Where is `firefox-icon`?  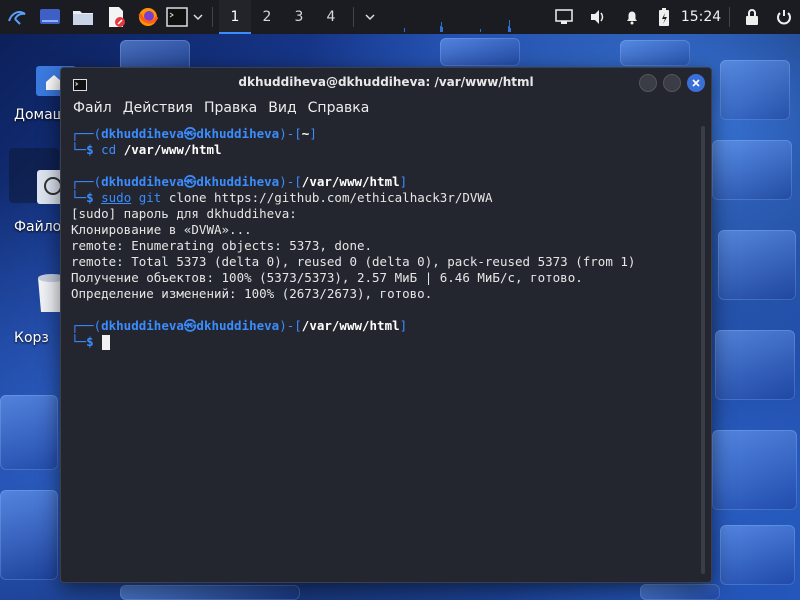 firefox-icon is located at coordinates (148, 17).